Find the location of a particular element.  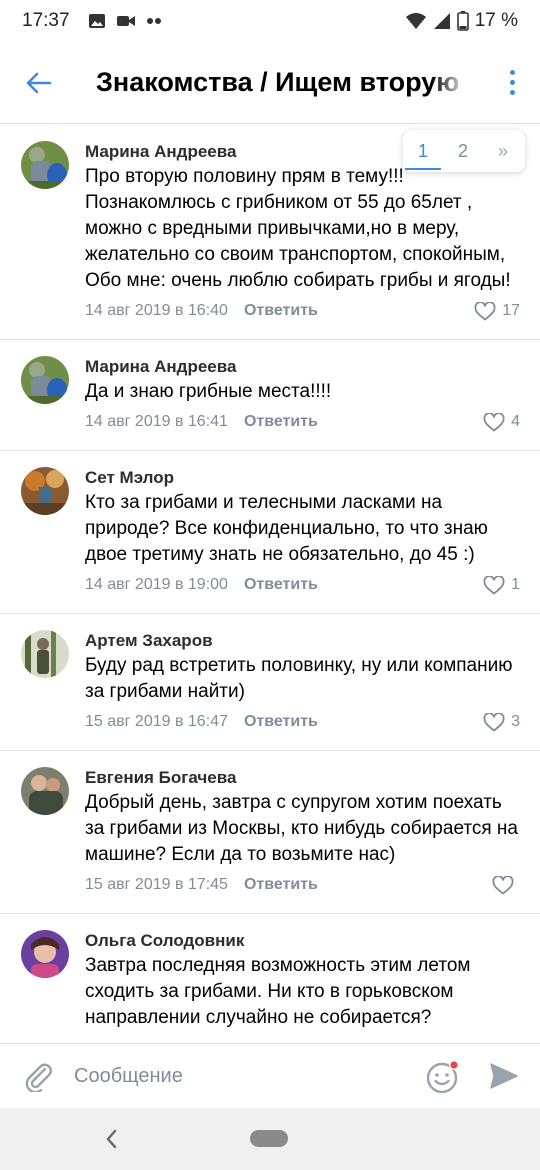

smile-icon is located at coordinates (442, 1077).